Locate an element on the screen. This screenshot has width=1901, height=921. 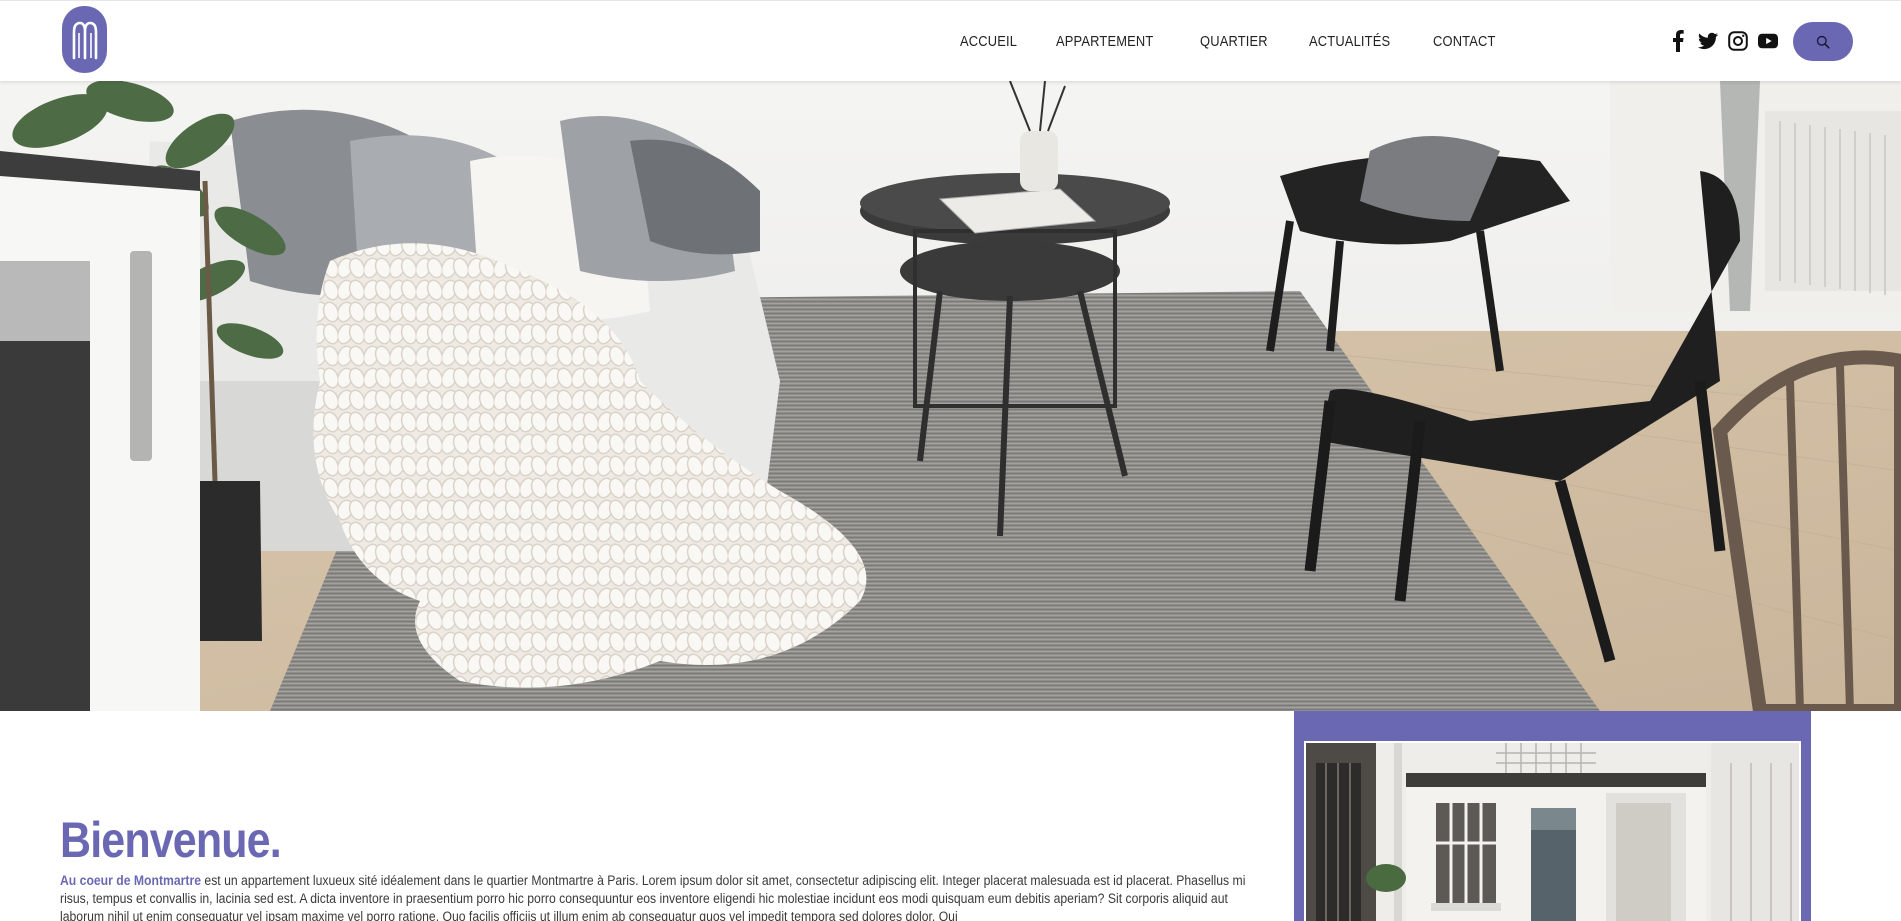
search-button is located at coordinates (1823, 41).